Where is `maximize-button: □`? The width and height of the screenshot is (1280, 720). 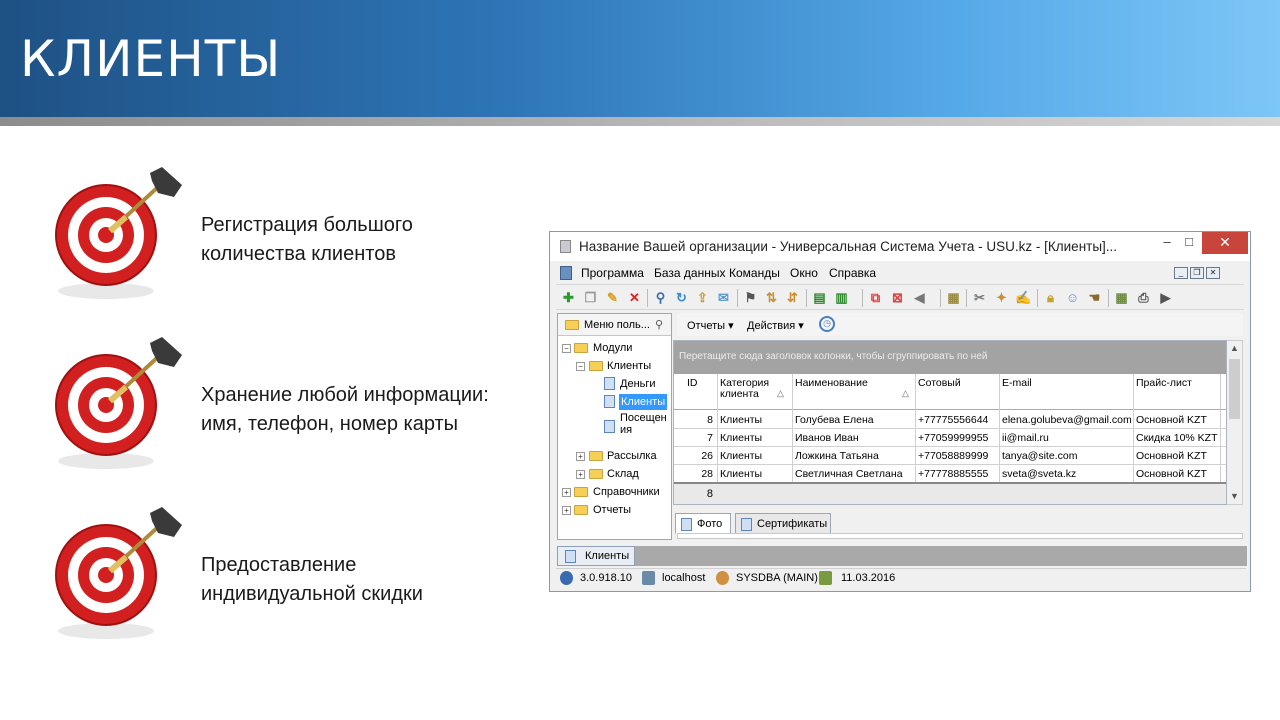
maximize-button: □ is located at coordinates (1189, 243).